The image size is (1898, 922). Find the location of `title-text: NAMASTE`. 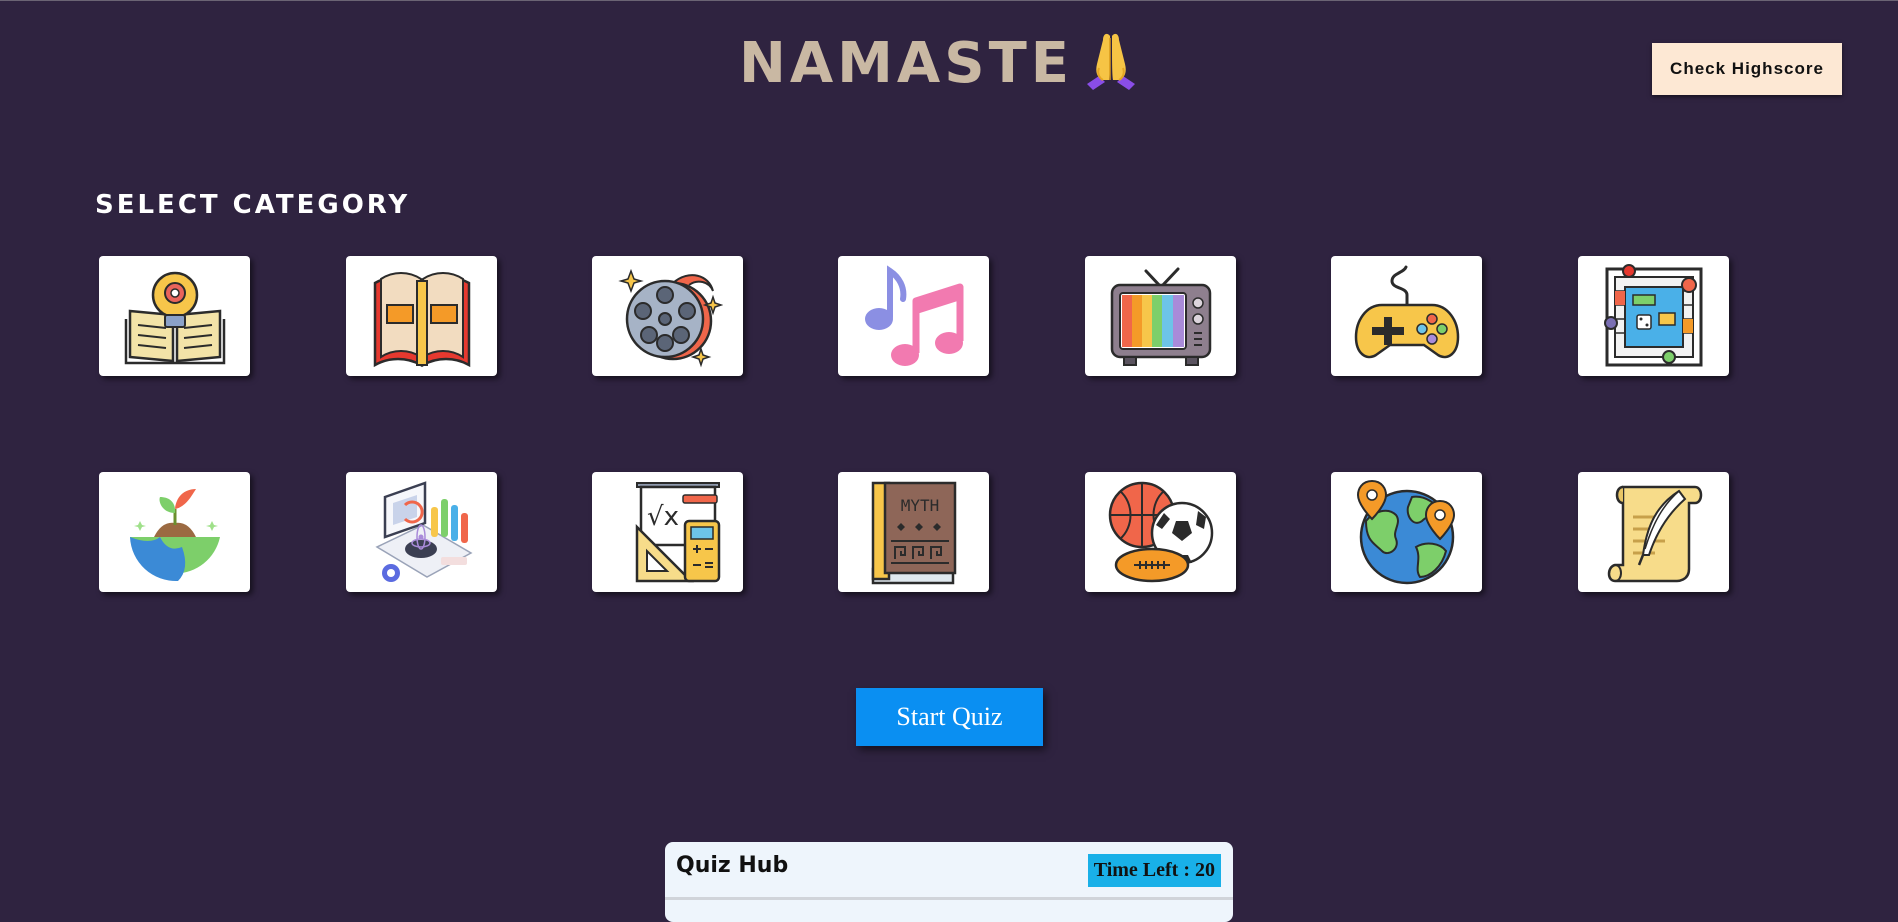

title-text: NAMASTE is located at coordinates (906, 63).